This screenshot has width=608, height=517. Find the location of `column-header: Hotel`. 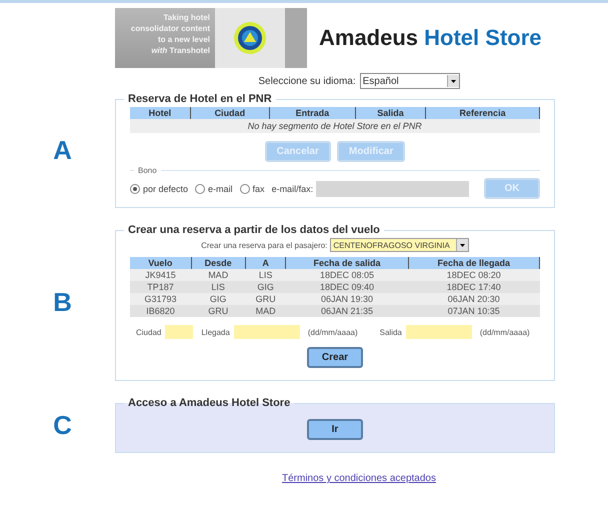

column-header: Hotel is located at coordinates (160, 113).